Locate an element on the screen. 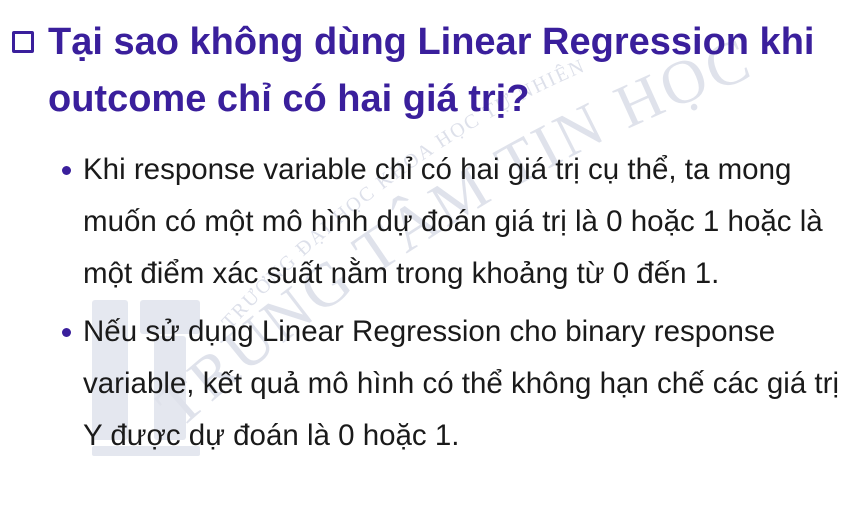  checkbox-icon is located at coordinates (23, 42).